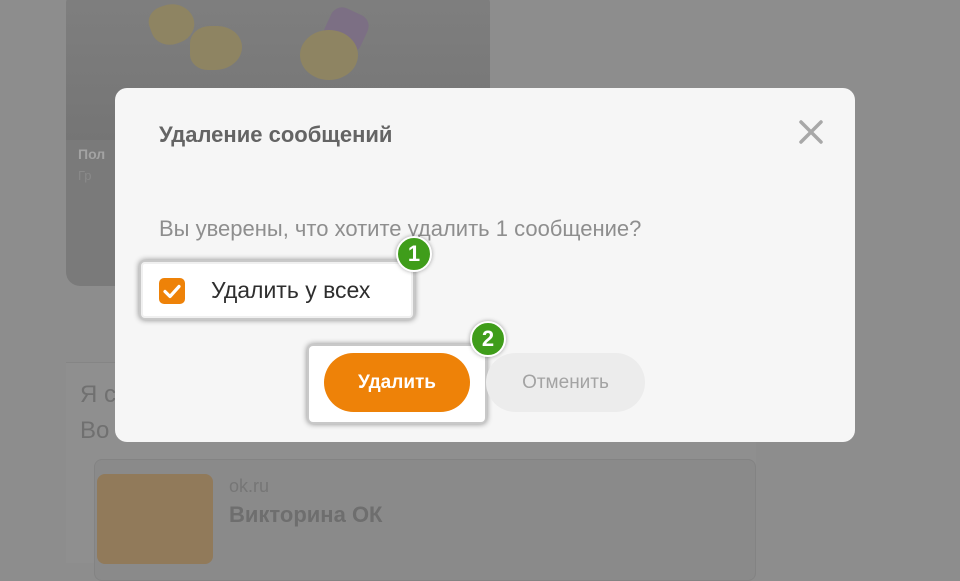  Describe the element at coordinates (565, 382) in the screenshot. I see `cancel-button: Отменить` at that location.